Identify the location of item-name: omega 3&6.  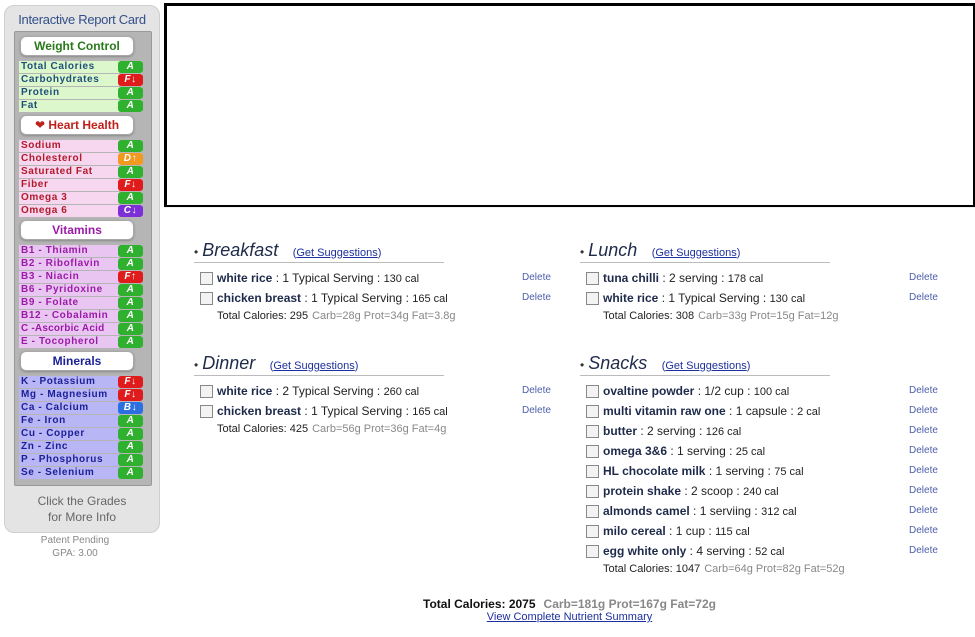
(635, 451).